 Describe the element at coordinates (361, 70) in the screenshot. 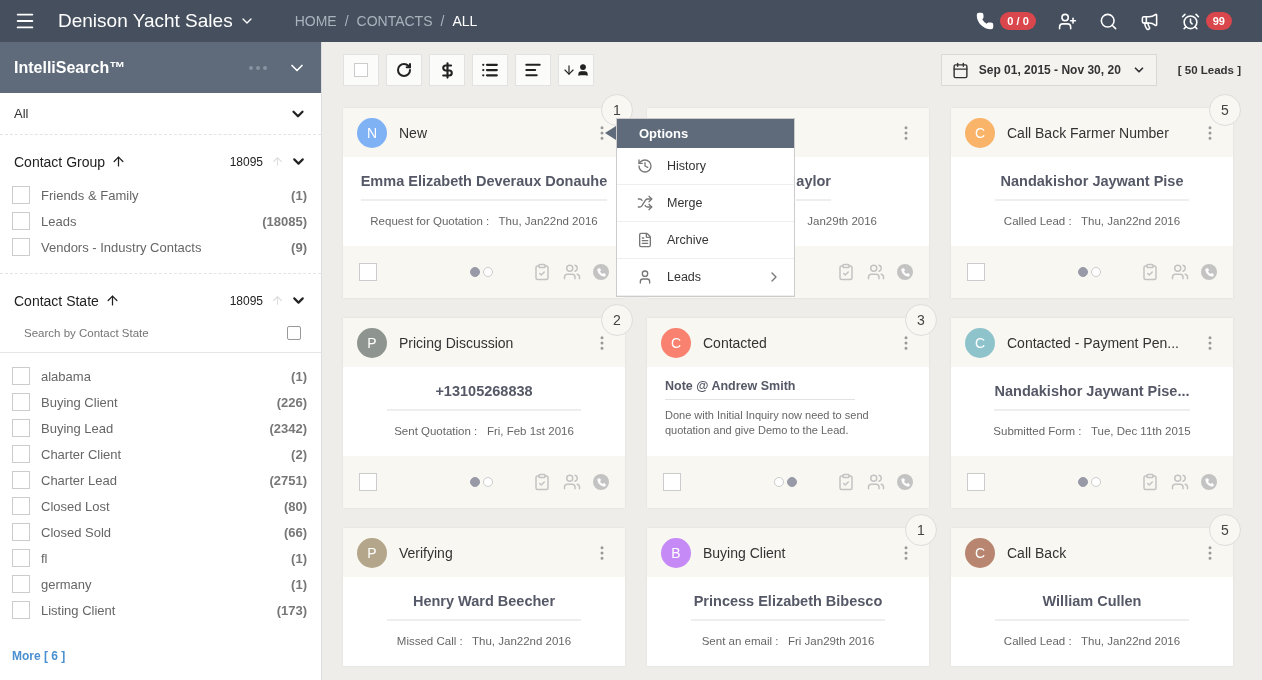

I see `select-all-button` at that location.